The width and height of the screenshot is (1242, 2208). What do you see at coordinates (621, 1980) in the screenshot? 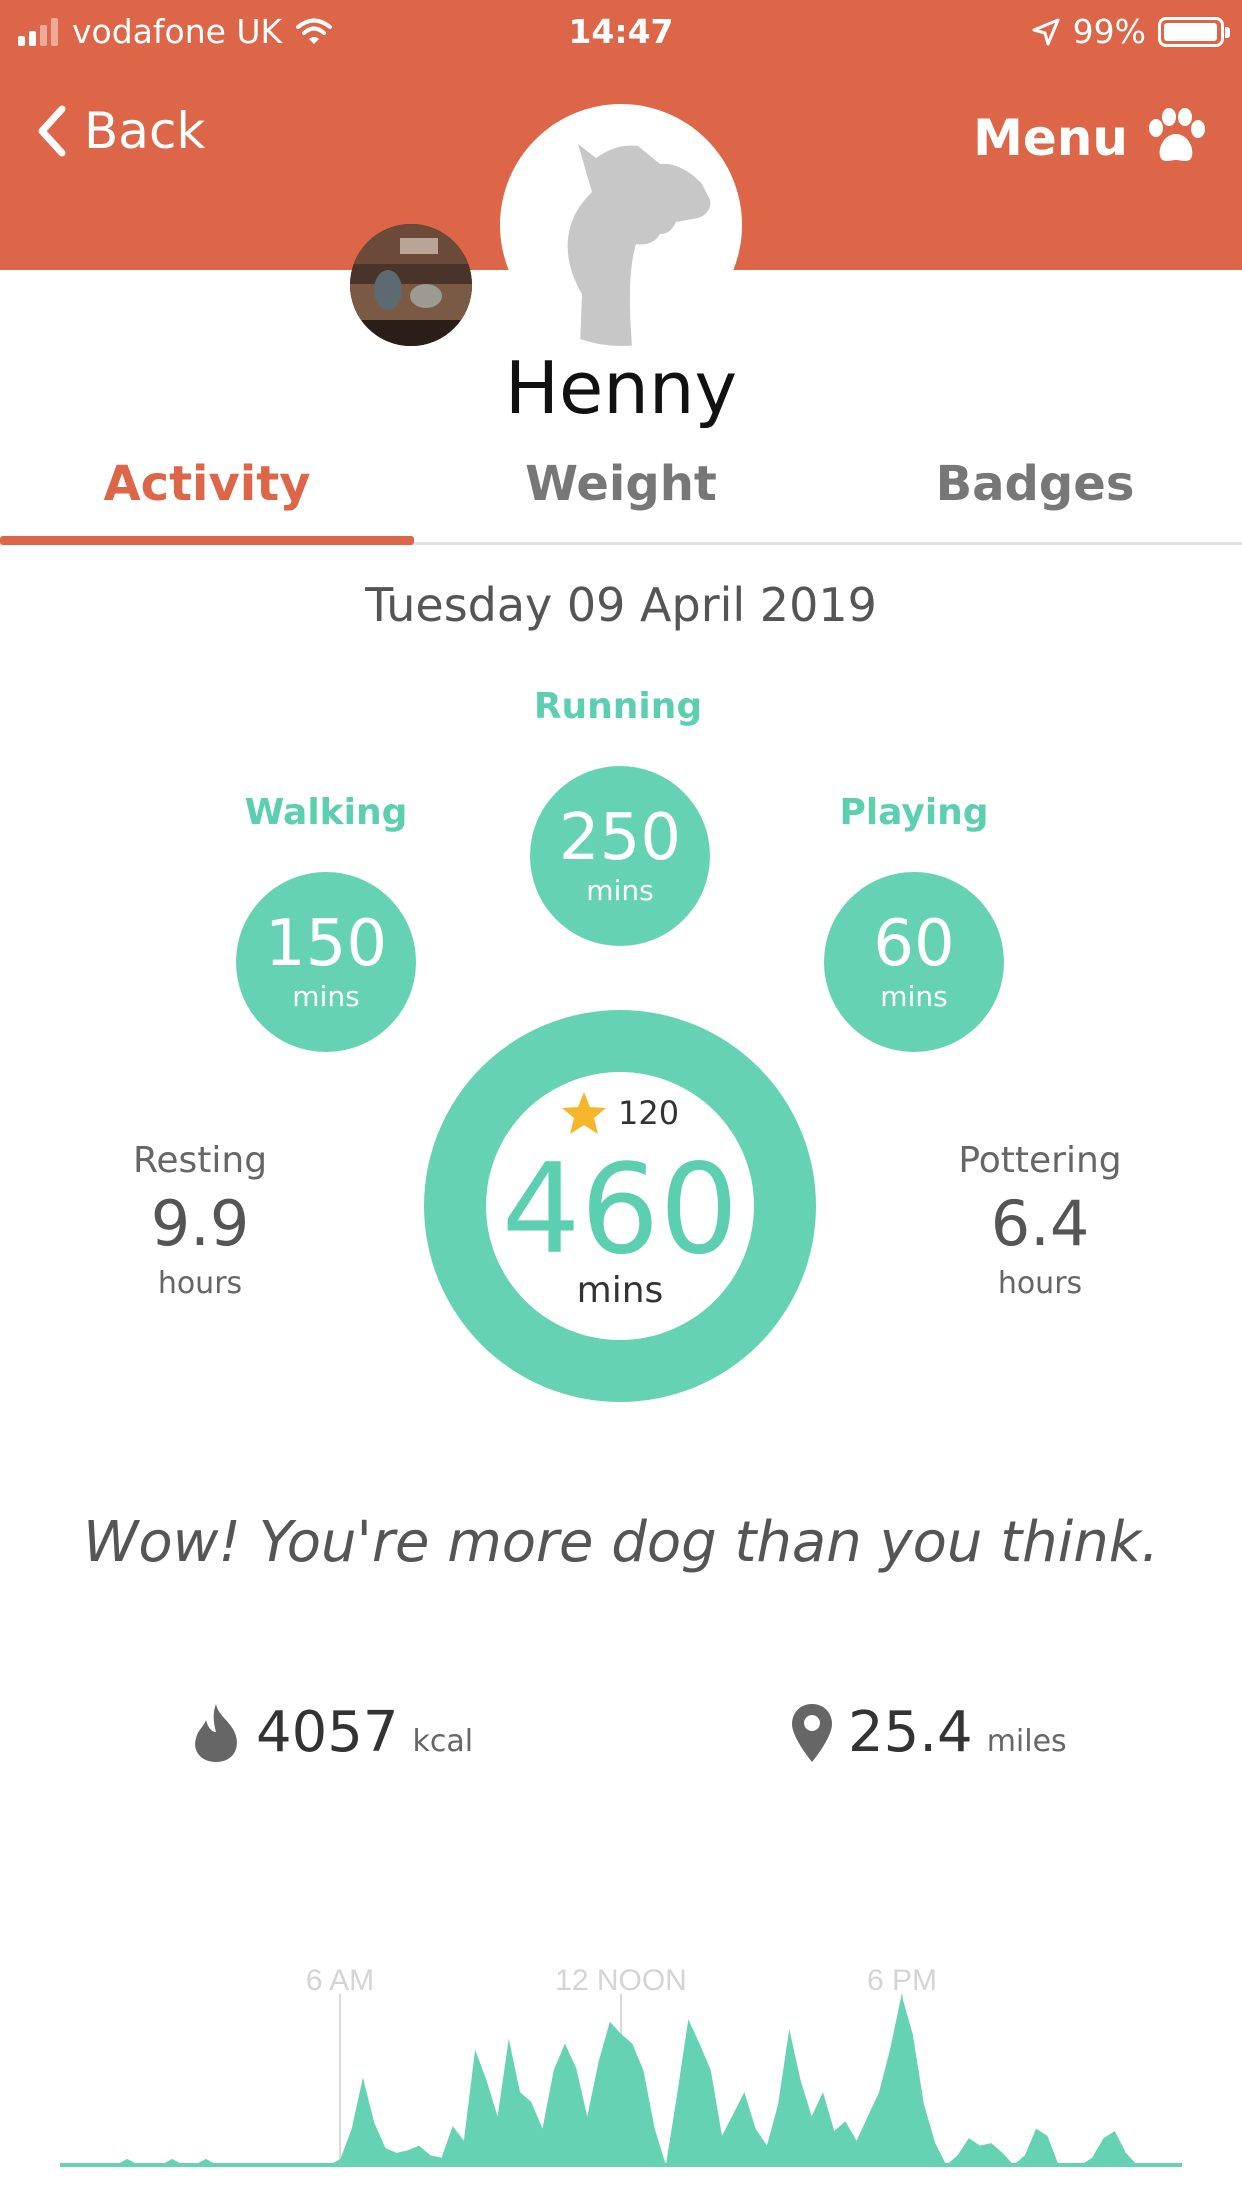
I see `timeline-label-noon: 12 NOON` at bounding box center [621, 1980].